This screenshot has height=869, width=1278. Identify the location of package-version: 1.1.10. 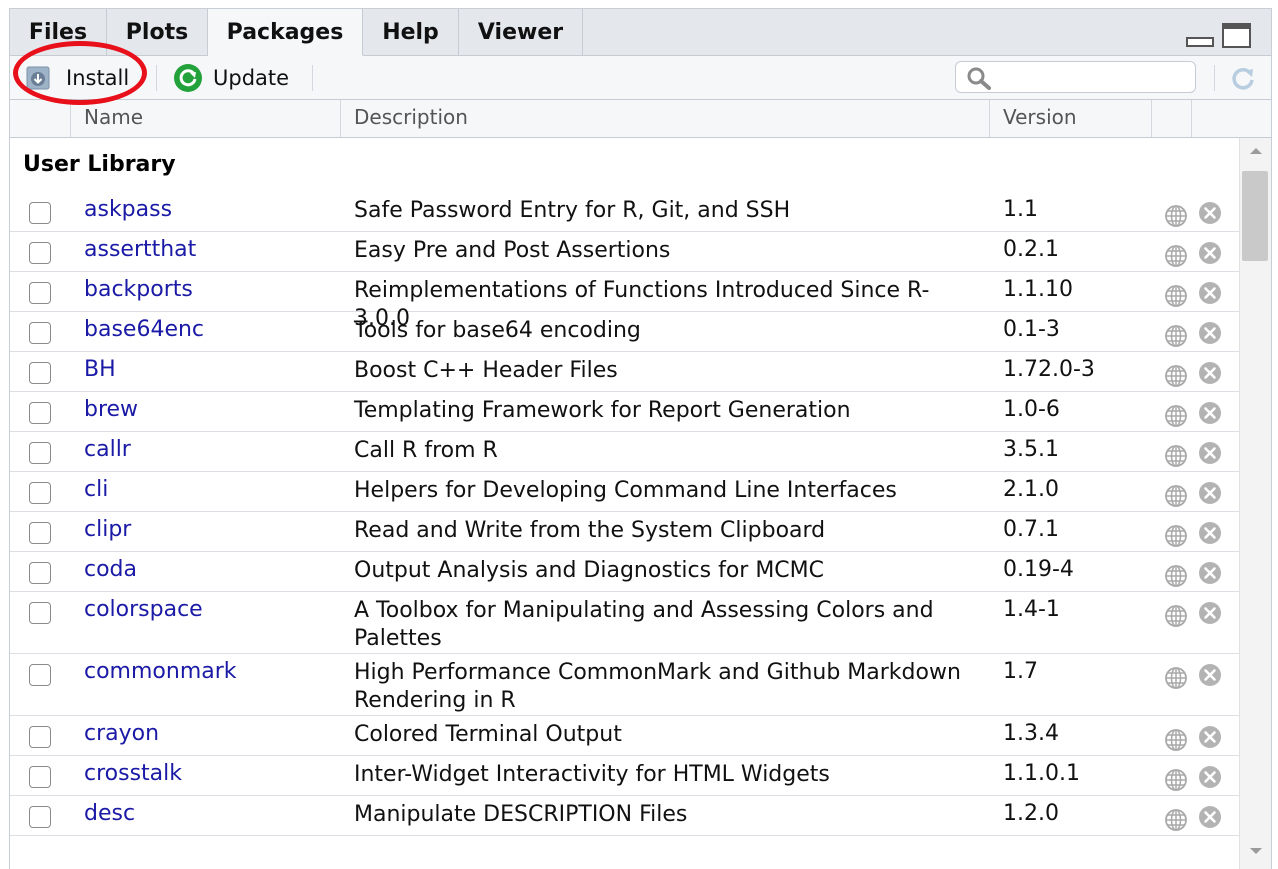
(1038, 289).